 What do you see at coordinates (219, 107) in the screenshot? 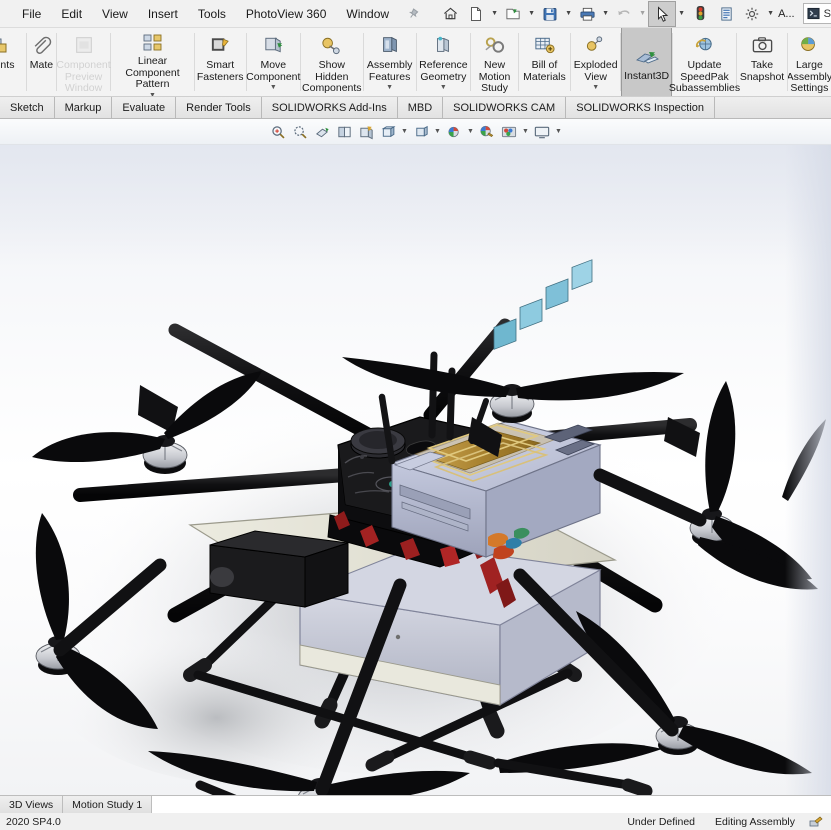
I see `tab-render-tools: Render Tools` at bounding box center [219, 107].